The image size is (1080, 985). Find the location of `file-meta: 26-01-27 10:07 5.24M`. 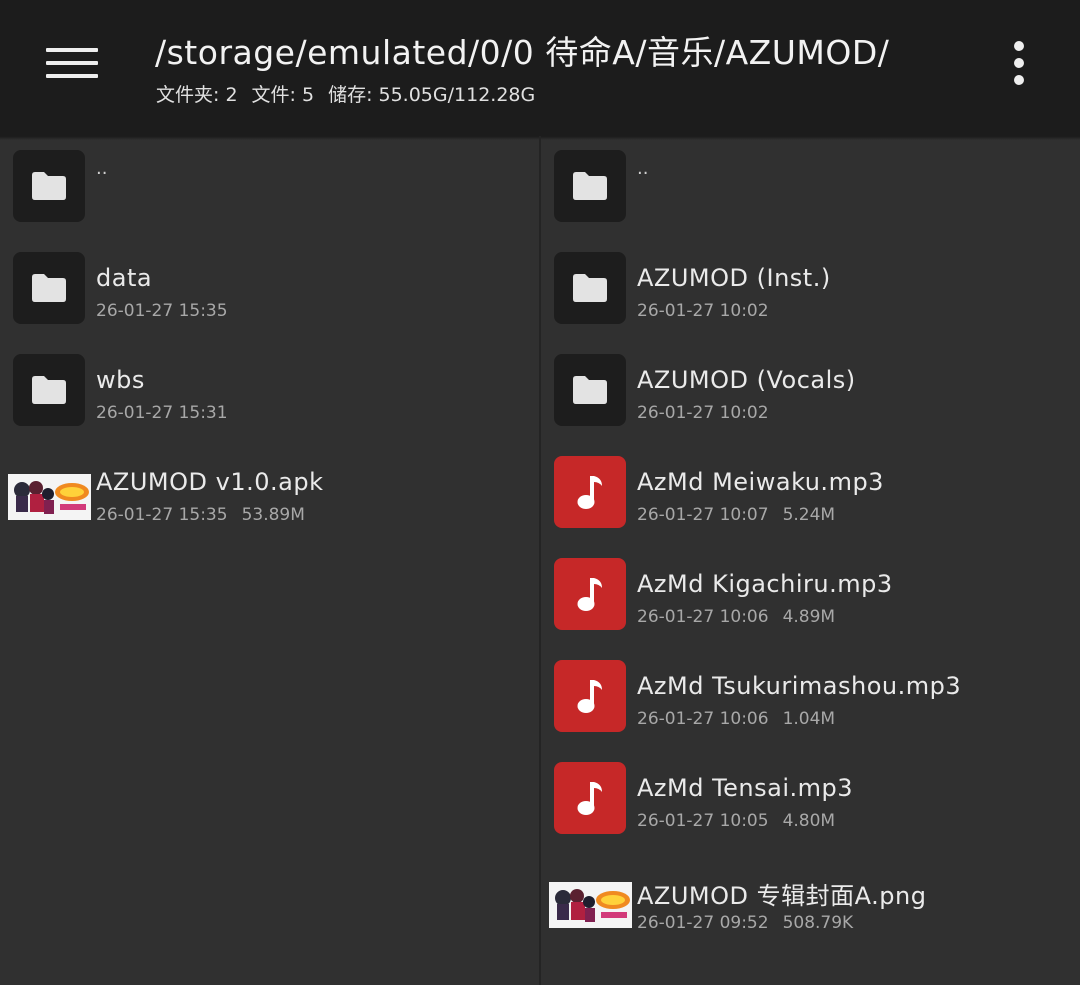

file-meta: 26-01-27 10:07 5.24M is located at coordinates (736, 515).